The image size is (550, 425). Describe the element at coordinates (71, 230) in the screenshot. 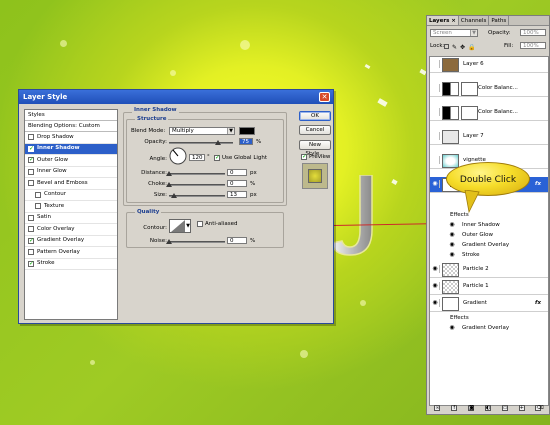

I see `style-item: Color Overlay` at that location.